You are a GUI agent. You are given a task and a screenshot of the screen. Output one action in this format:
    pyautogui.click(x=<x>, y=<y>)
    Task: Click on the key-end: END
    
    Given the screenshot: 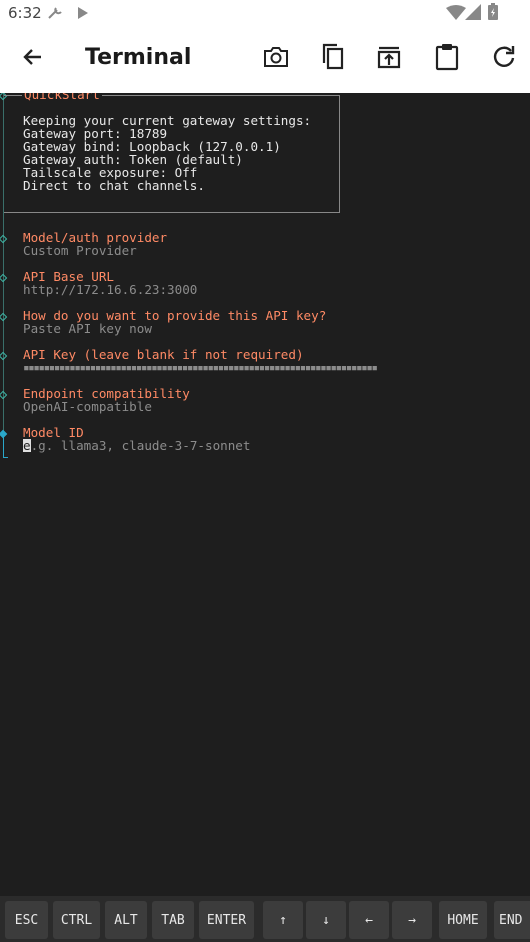 What is the action you would take?
    pyautogui.click(x=512, y=920)
    